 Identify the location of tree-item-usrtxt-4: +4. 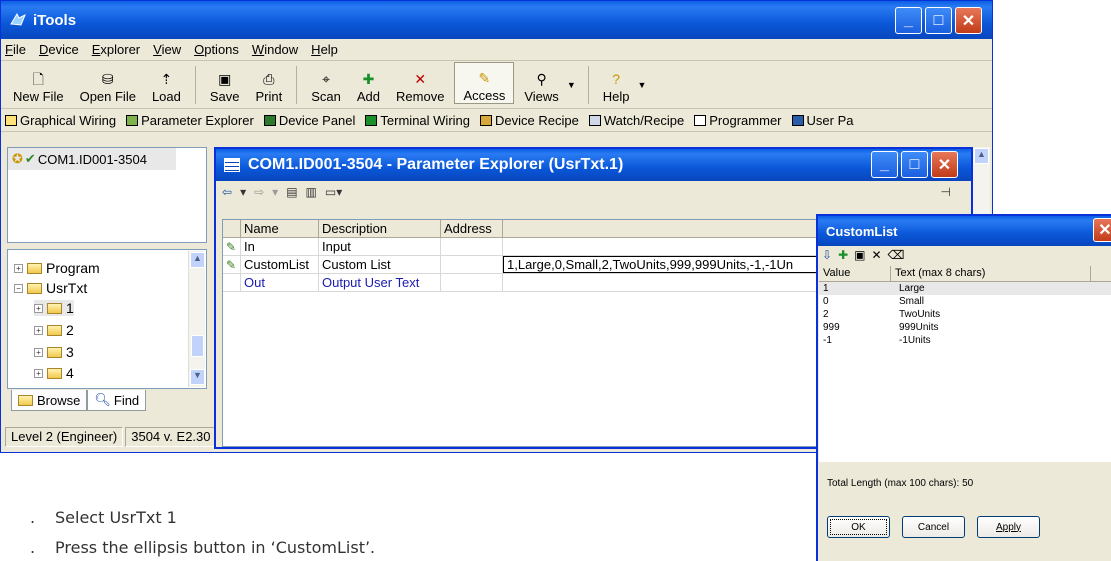
(54, 373).